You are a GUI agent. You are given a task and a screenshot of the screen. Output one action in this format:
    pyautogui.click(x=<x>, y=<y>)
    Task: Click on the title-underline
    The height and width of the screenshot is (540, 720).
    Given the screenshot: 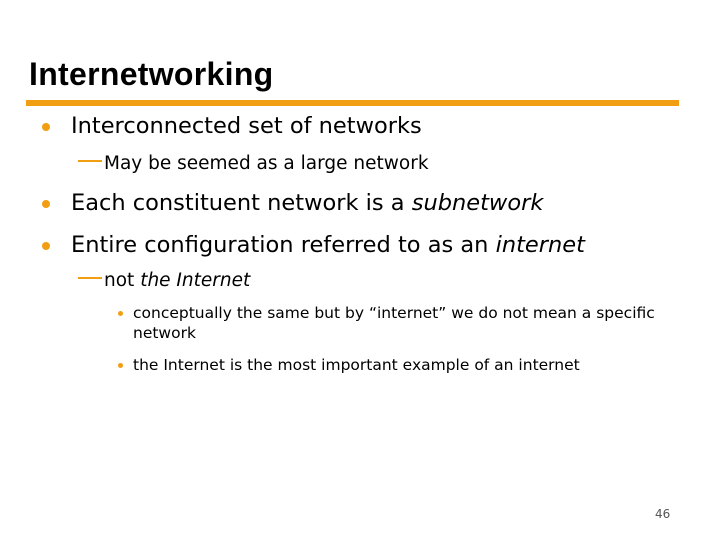 What is the action you would take?
    pyautogui.click(x=352, y=103)
    